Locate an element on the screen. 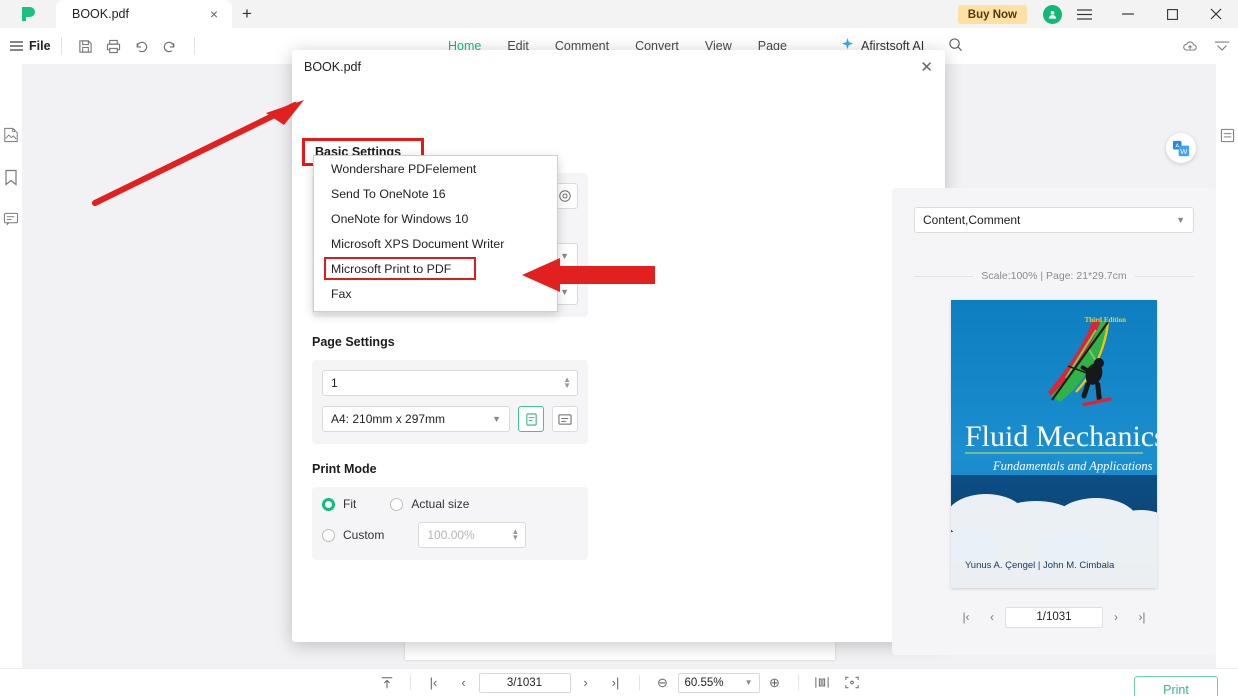 The height and width of the screenshot is (696, 1238). search-icon is located at coordinates (955, 47).